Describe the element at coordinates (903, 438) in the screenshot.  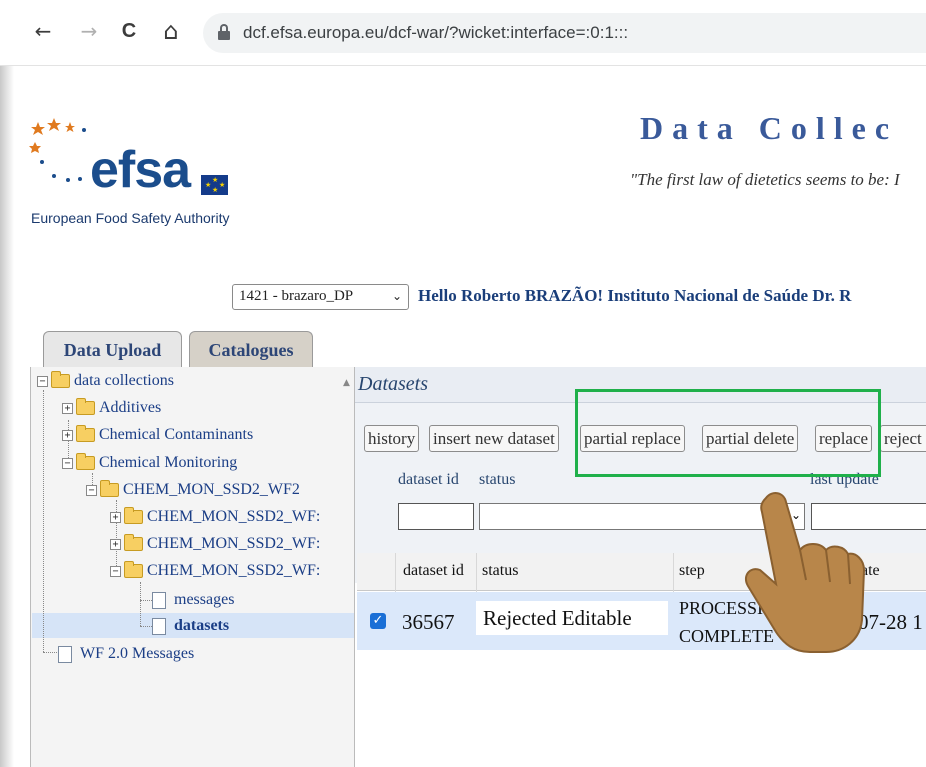
I see `reject-button: reject` at that location.